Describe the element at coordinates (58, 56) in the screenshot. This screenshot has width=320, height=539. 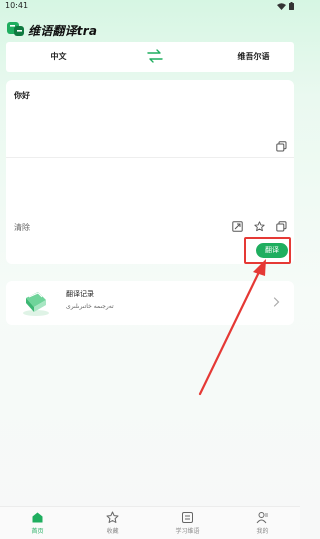
I see `source-language-button: 中文` at that location.